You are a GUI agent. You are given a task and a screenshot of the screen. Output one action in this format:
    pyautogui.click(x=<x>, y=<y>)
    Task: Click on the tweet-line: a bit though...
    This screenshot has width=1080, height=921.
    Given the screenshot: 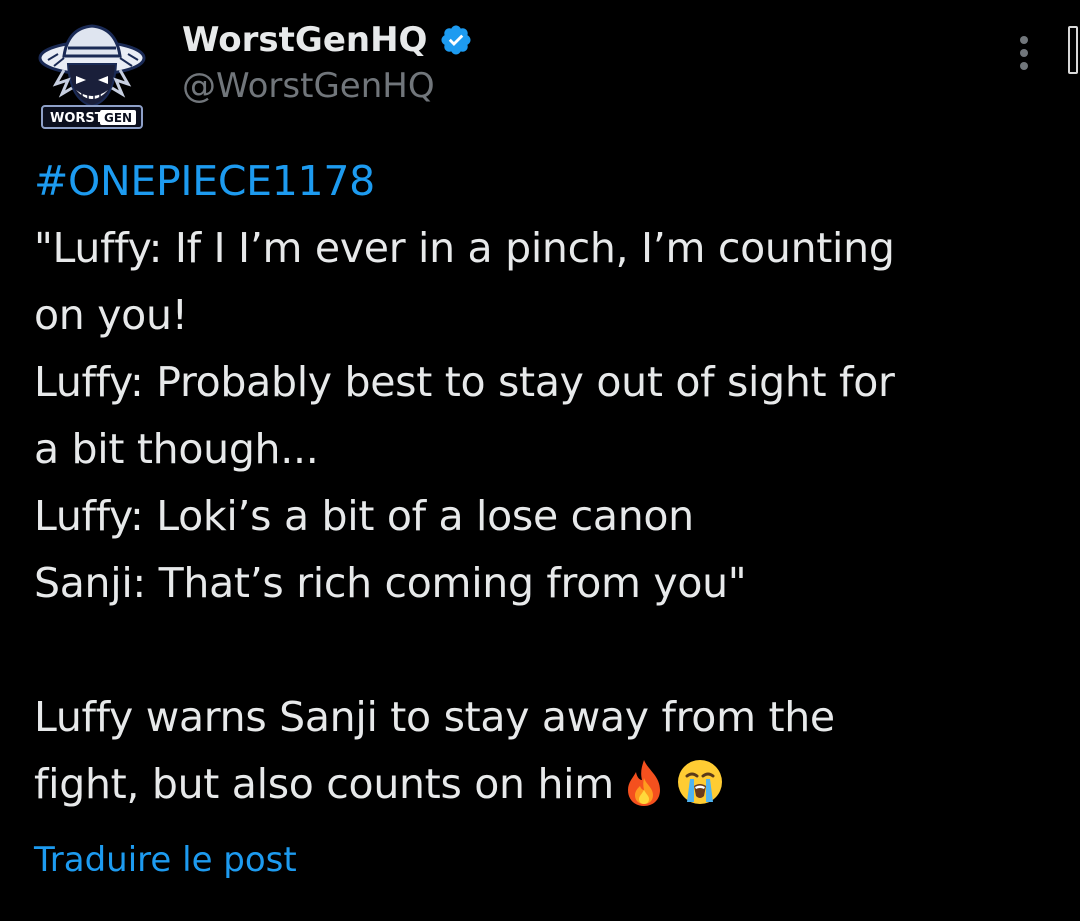 What is the action you would take?
    pyautogui.click(x=176, y=449)
    